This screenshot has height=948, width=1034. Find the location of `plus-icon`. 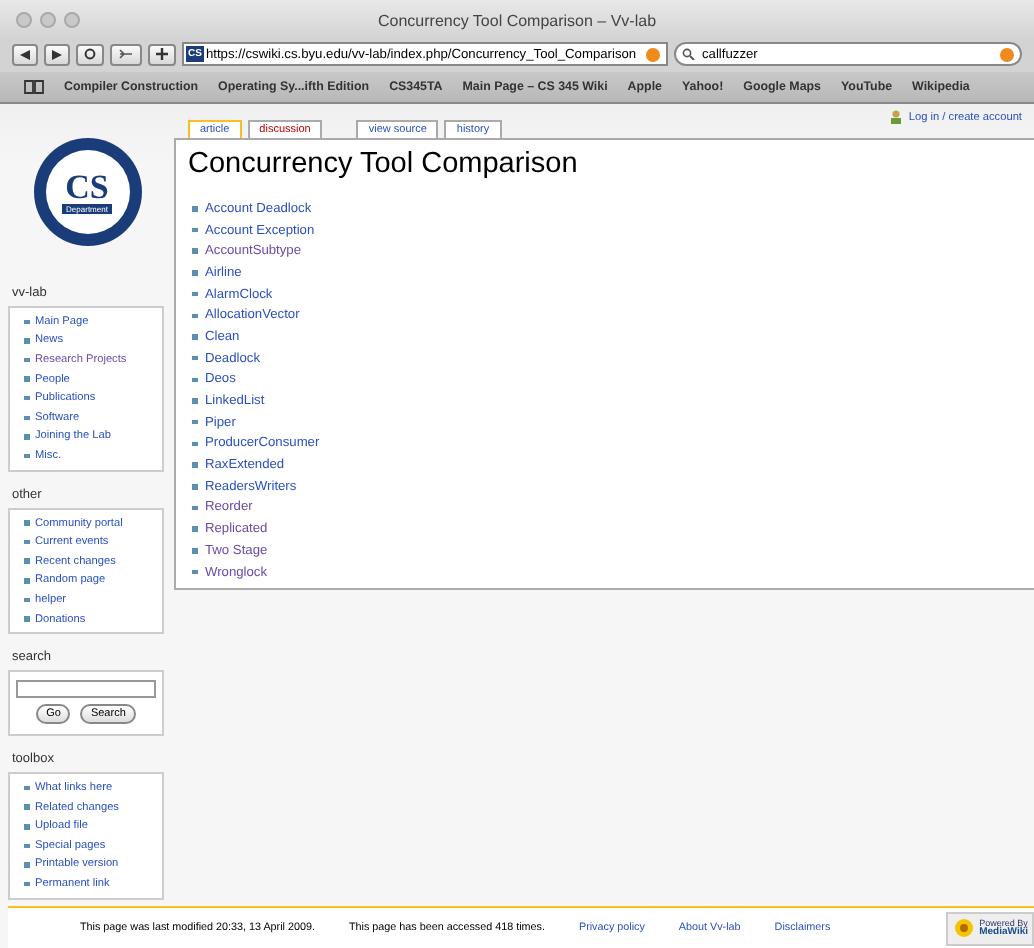

plus-icon is located at coordinates (162, 54).